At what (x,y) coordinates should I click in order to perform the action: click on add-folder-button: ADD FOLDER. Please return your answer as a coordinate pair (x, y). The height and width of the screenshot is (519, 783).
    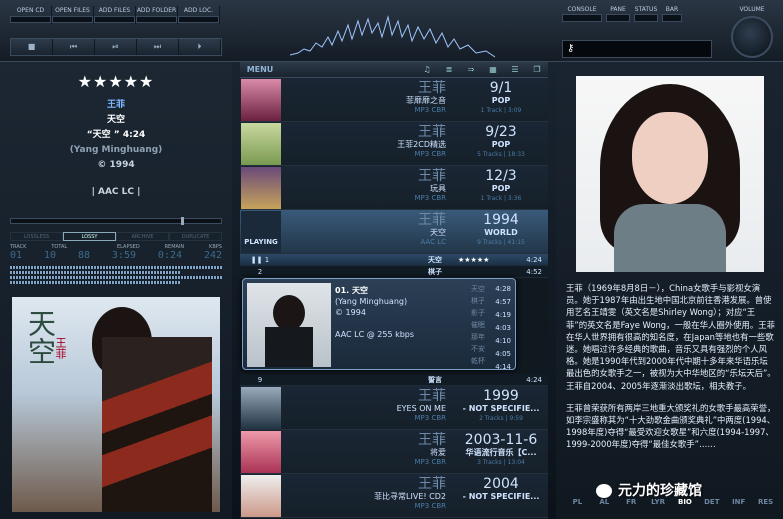
    Looking at the image, I should click on (157, 15).